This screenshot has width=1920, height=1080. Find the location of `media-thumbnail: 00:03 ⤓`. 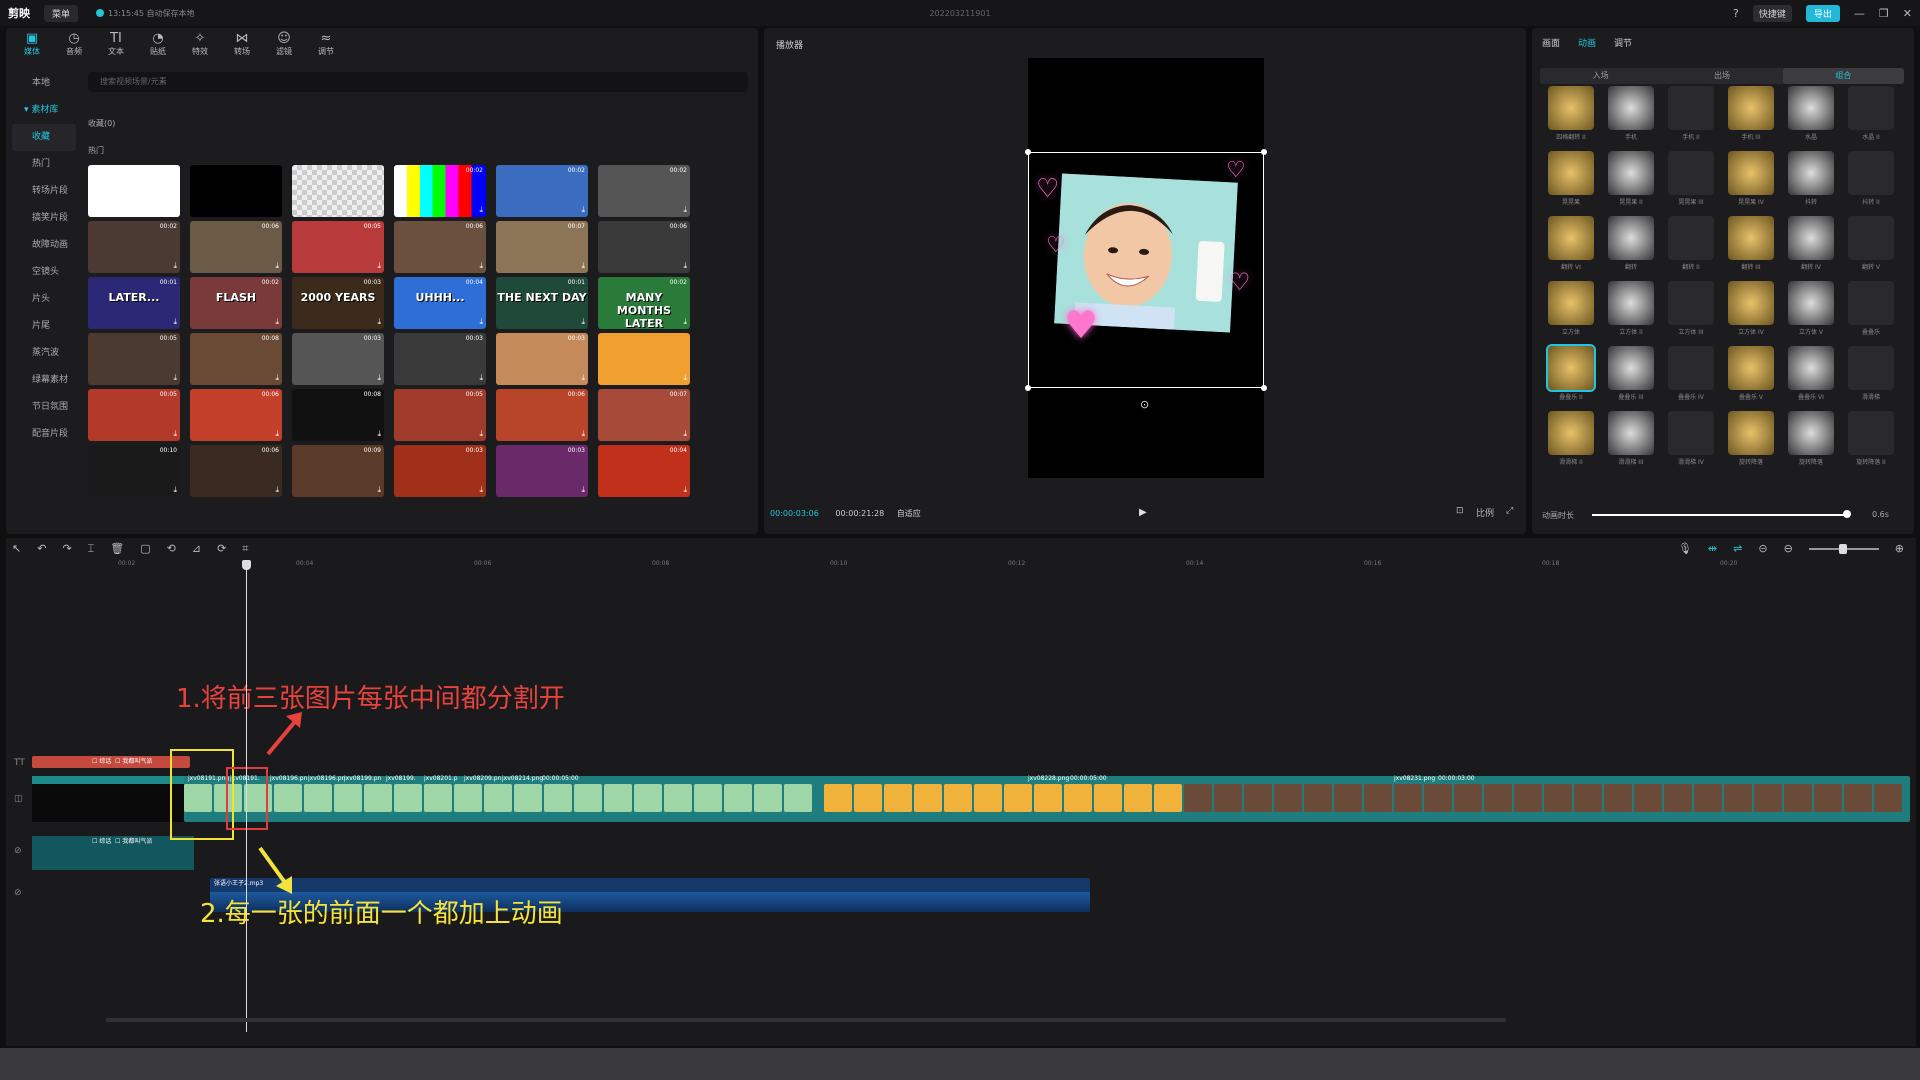

media-thumbnail: 00:03 ⤓ is located at coordinates (542, 359).